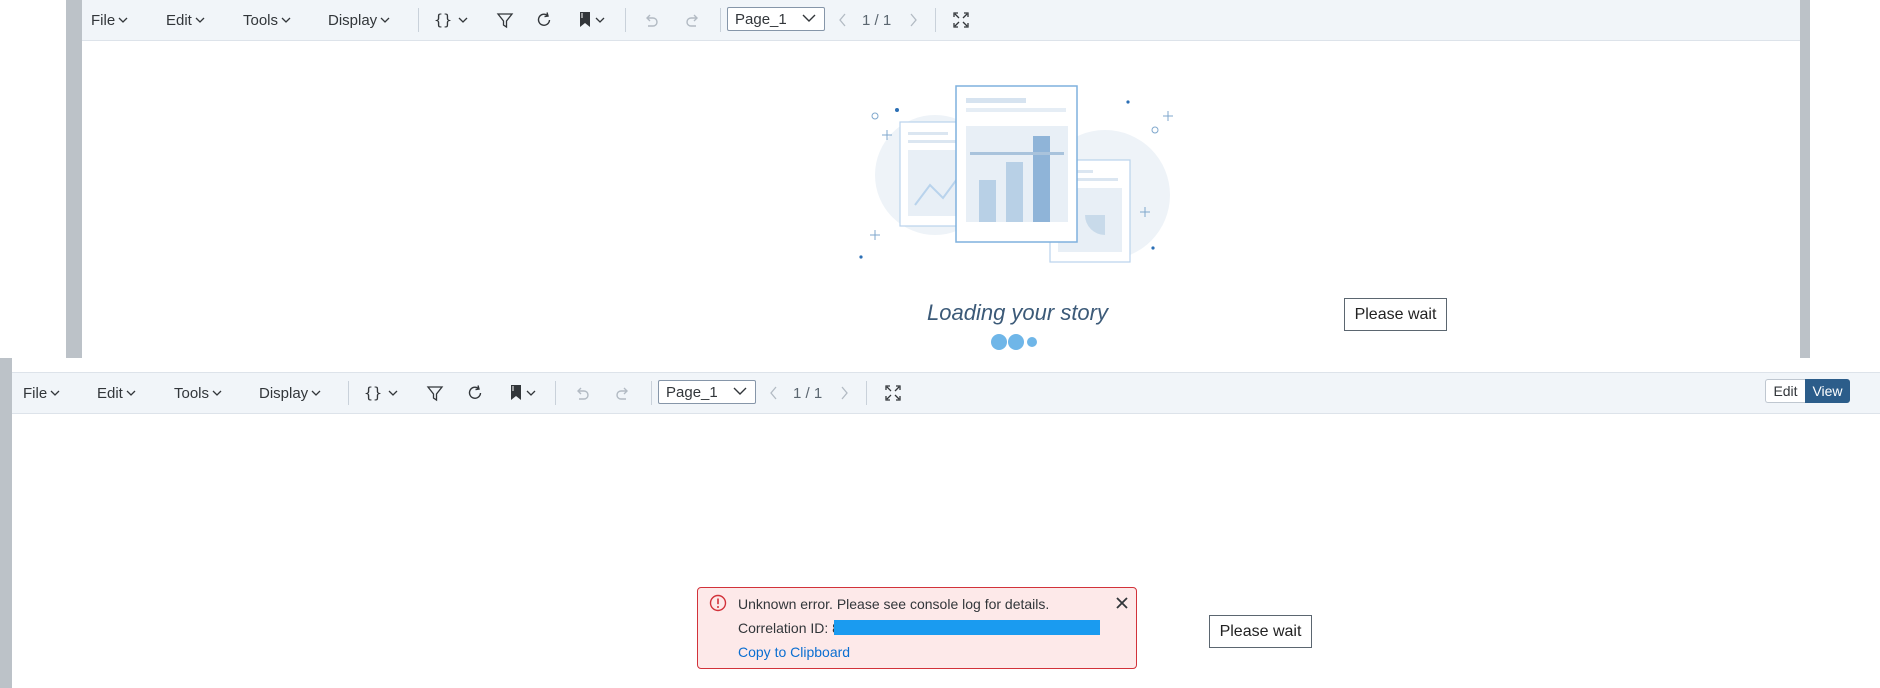 The width and height of the screenshot is (1880, 688). I want to click on loading-illustration, so click(1016, 174).